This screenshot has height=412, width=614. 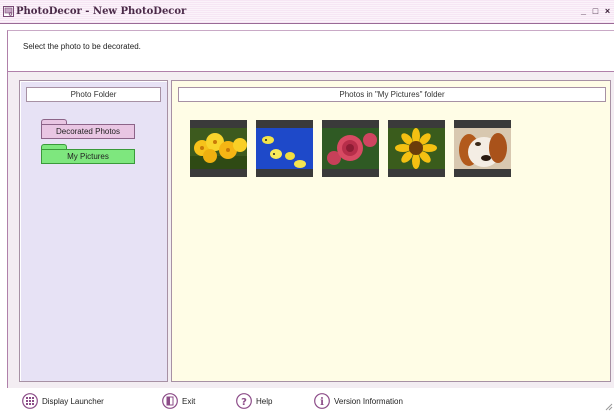 I want to click on info-icon: i, so click(x=322, y=401).